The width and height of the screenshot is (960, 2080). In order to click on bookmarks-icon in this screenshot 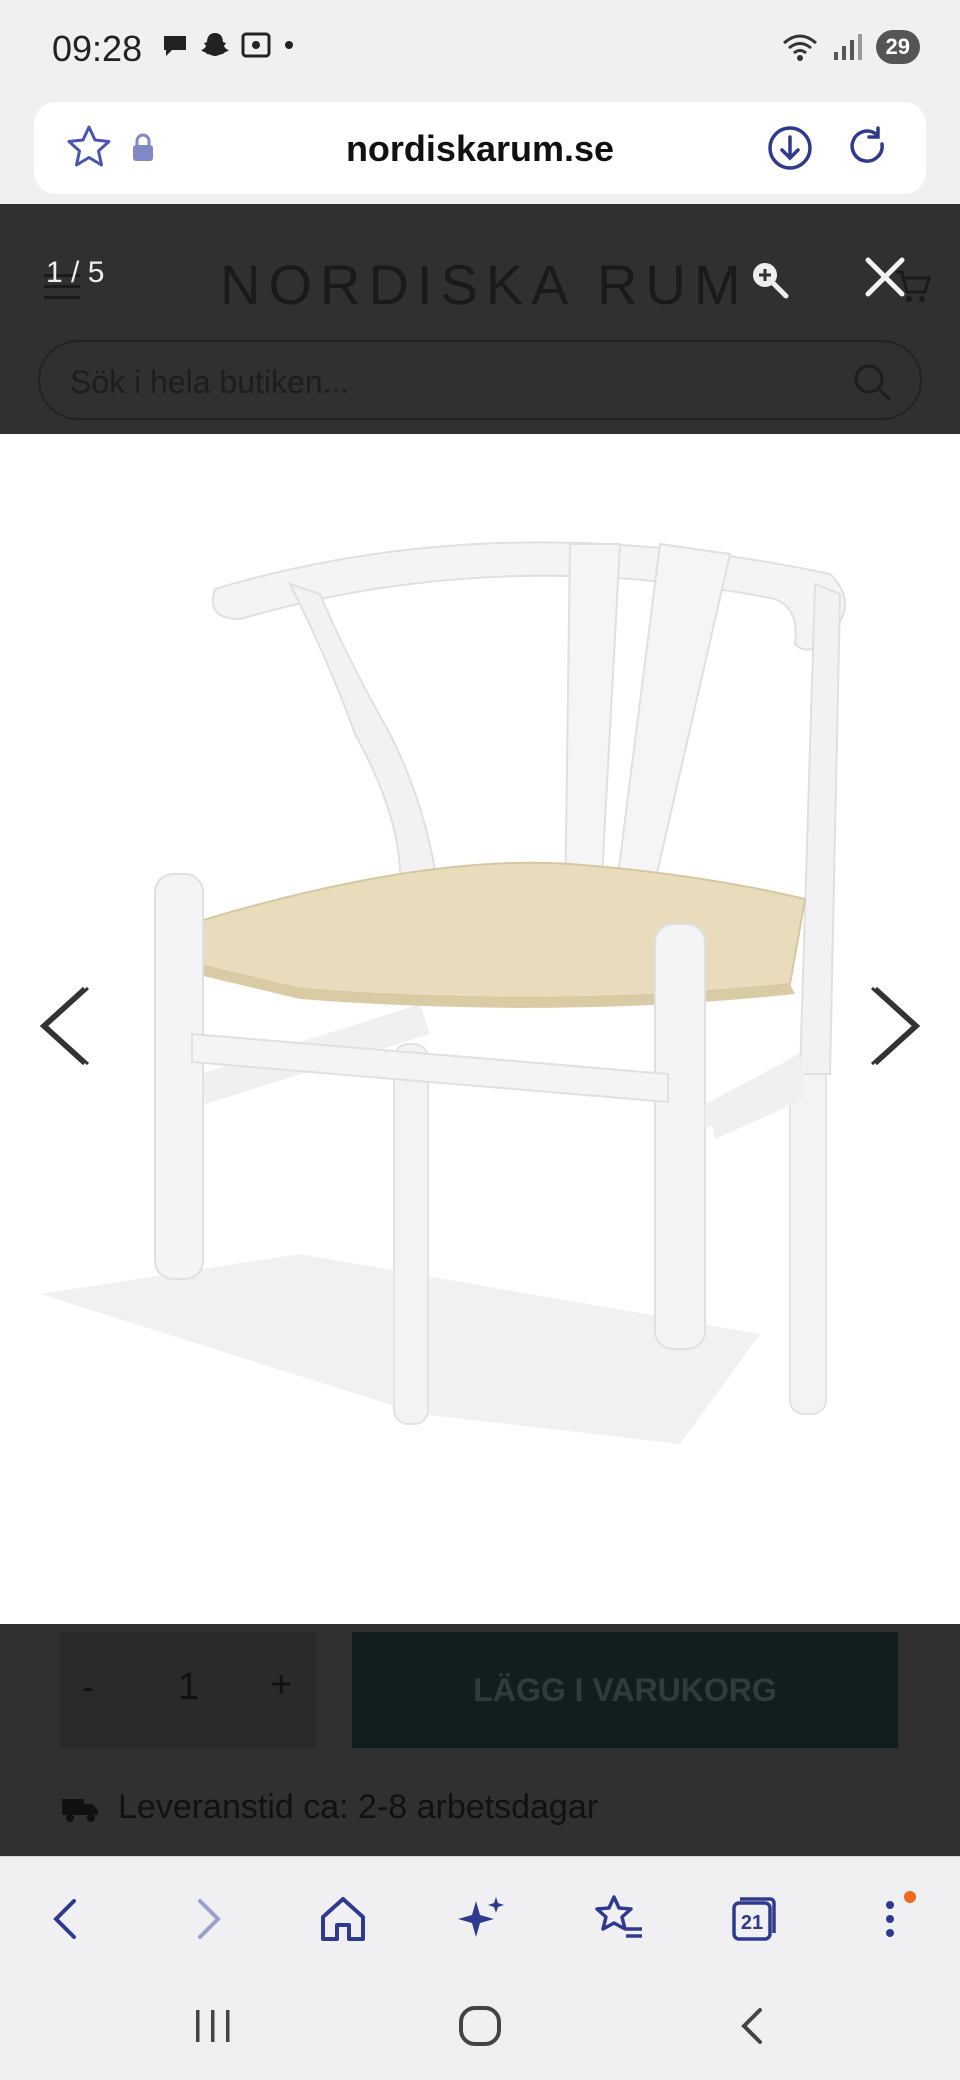, I will do `click(618, 1919)`.